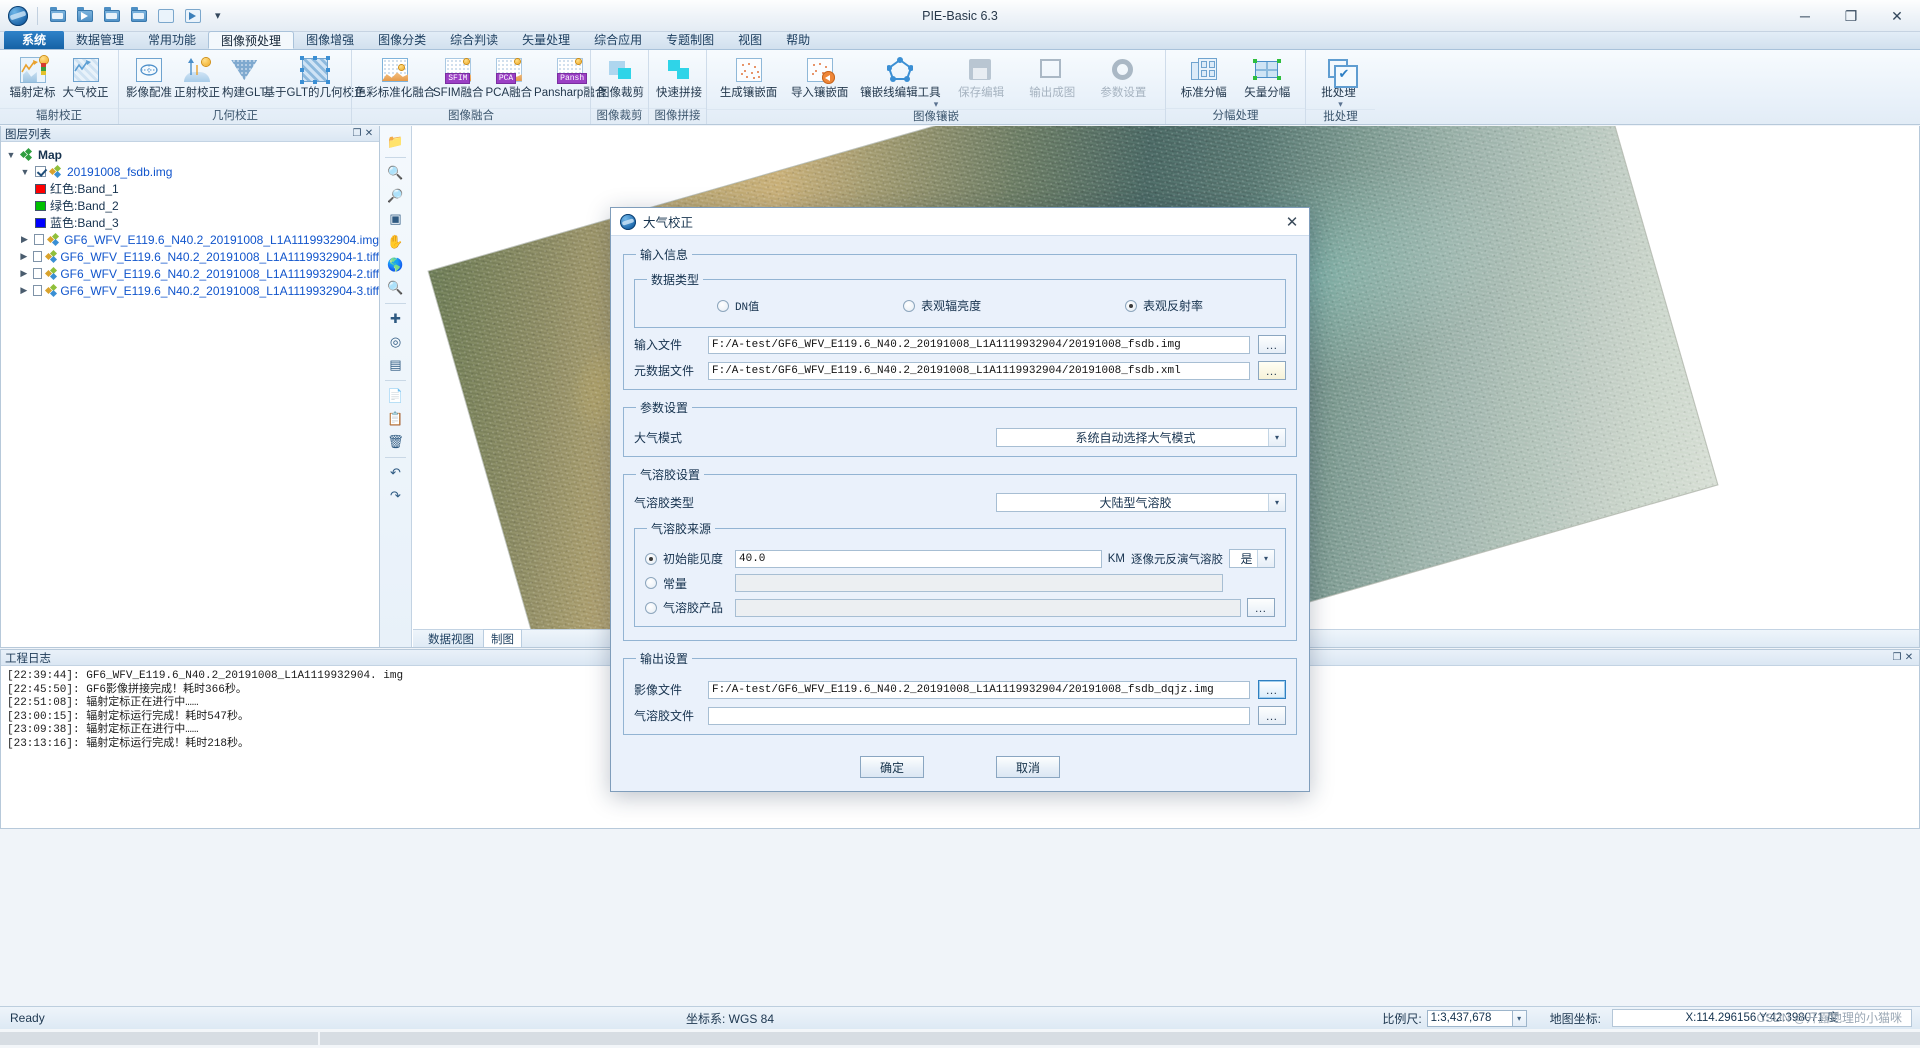  I want to click on tab-help: 帮助, so click(798, 40).